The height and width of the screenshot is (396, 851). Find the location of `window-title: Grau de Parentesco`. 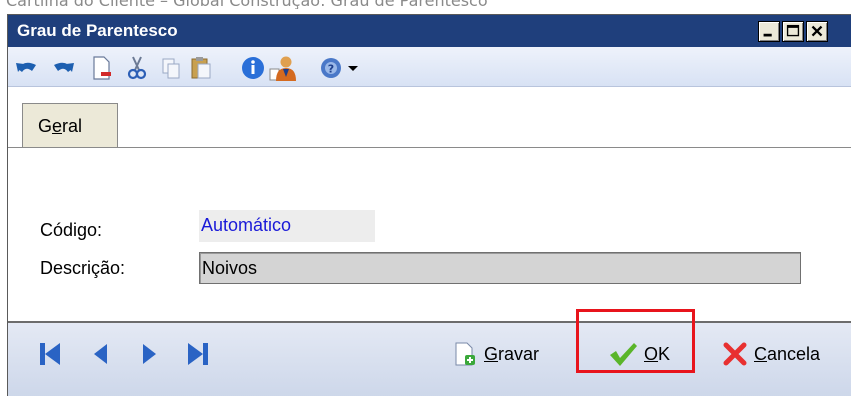

window-title: Grau de Parentesco is located at coordinates (97, 30).